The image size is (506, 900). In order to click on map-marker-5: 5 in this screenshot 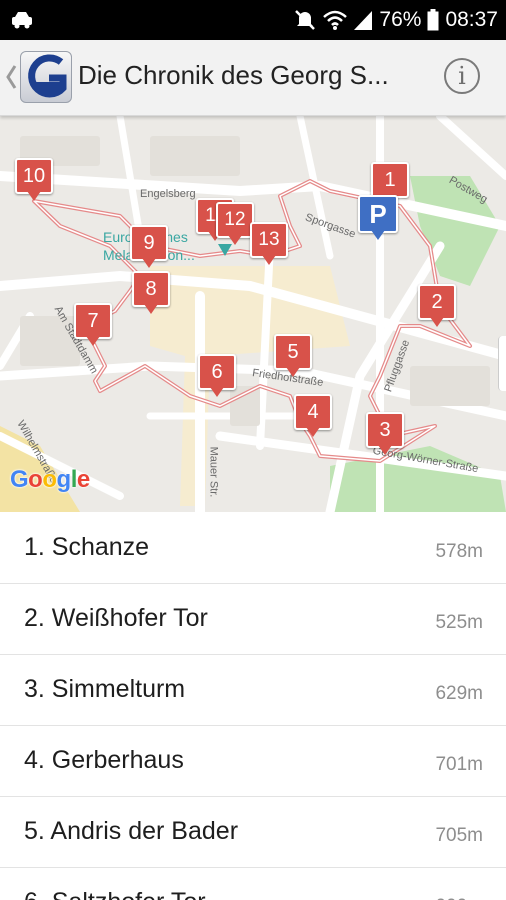, I will do `click(293, 357)`.